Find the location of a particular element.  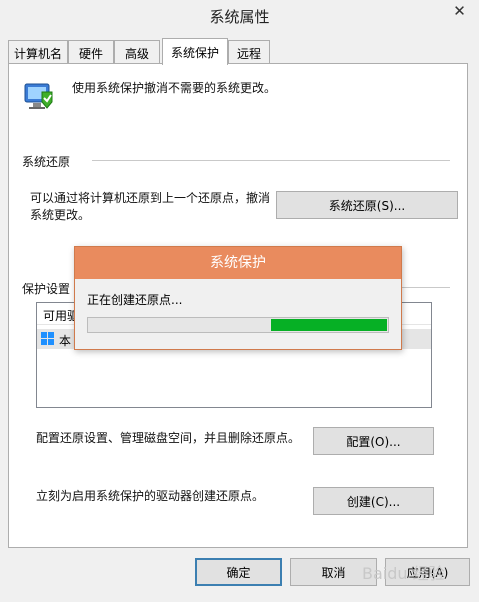

ok-button-label: 确定 is located at coordinates (238, 572).